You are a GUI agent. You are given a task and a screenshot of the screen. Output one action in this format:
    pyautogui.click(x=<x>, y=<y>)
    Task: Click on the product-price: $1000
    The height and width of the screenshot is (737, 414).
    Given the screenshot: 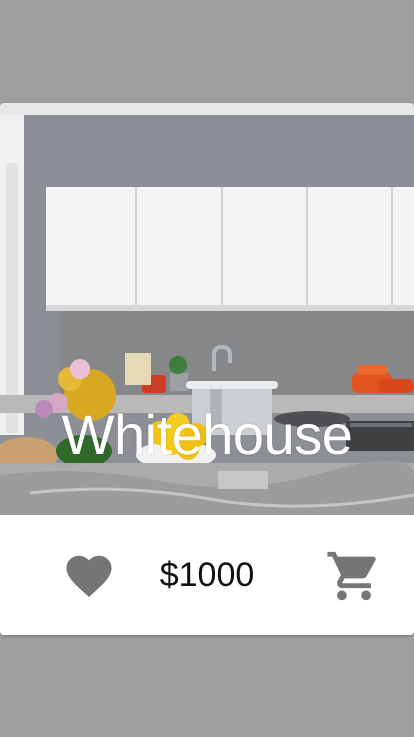 What is the action you would take?
    pyautogui.click(x=207, y=575)
    